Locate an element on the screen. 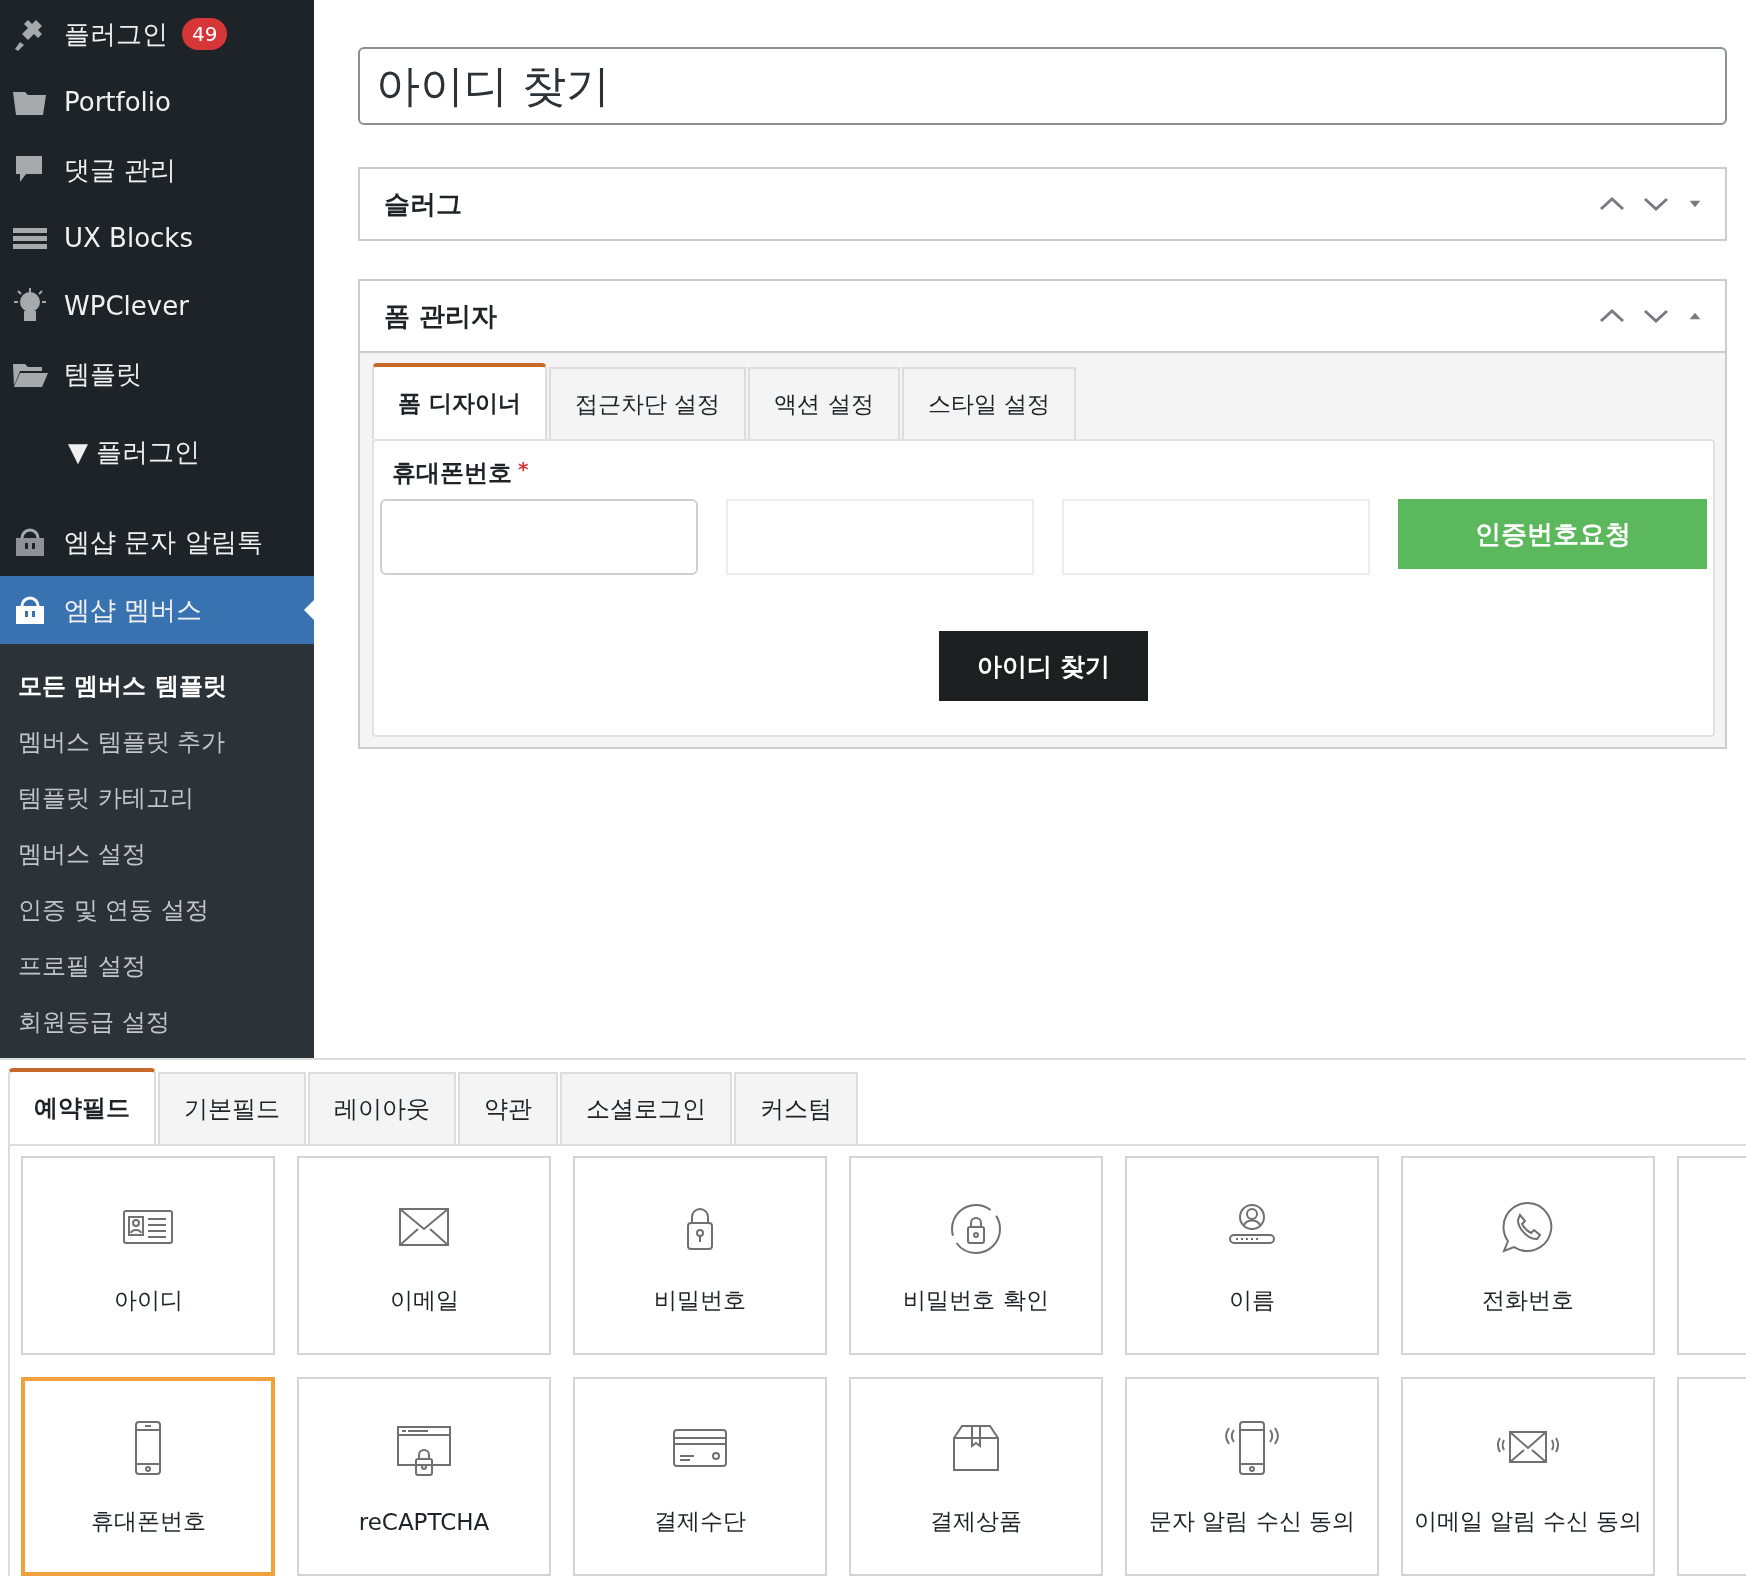  field-card-label: 비밀번호 is located at coordinates (700, 1300).